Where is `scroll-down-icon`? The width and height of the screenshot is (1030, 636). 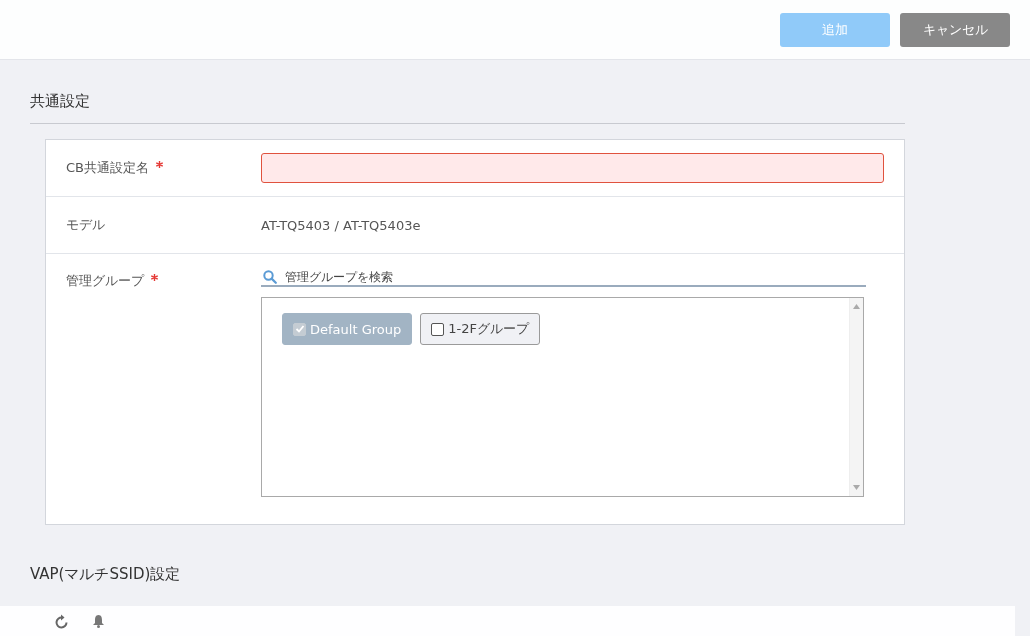
scroll-down-icon is located at coordinates (856, 487).